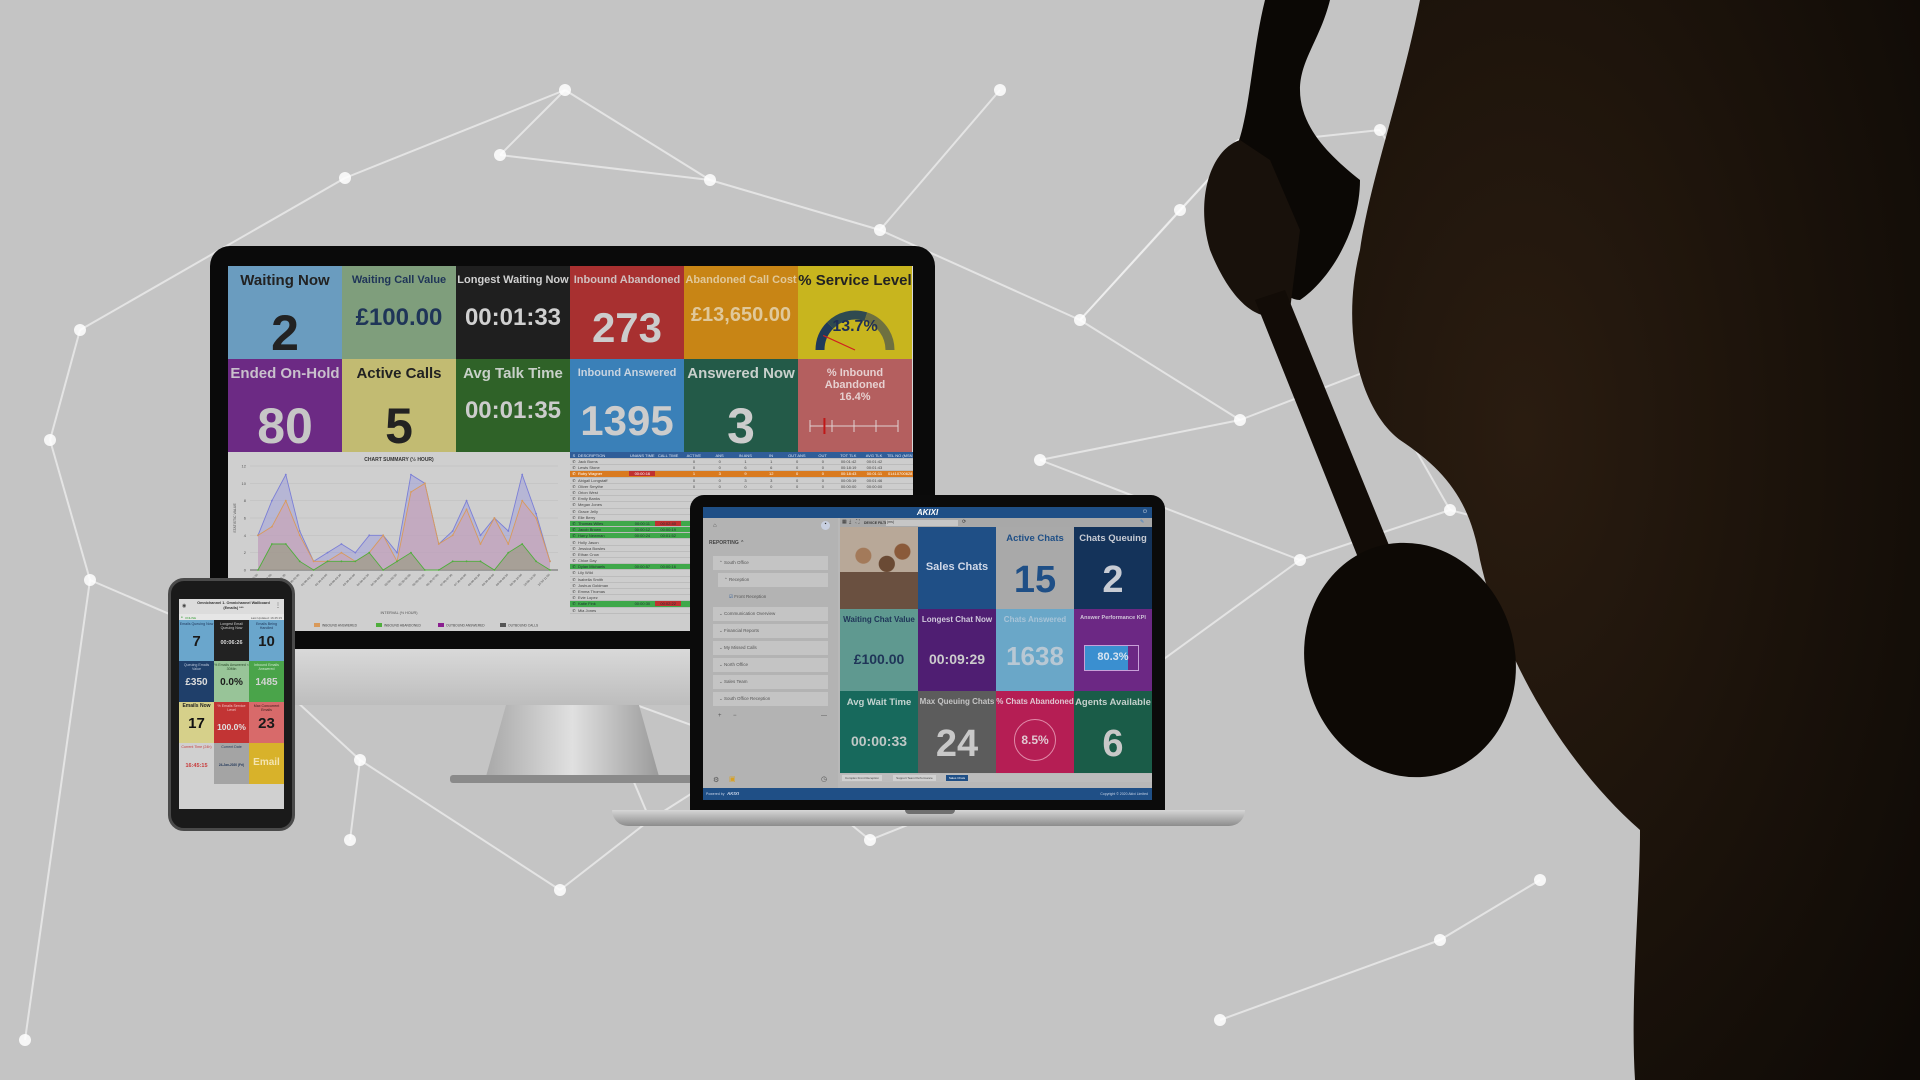 This screenshot has height=1080, width=1920. I want to click on tile-inbound-abandoned: Inbound Abandoned 273, so click(627, 312).